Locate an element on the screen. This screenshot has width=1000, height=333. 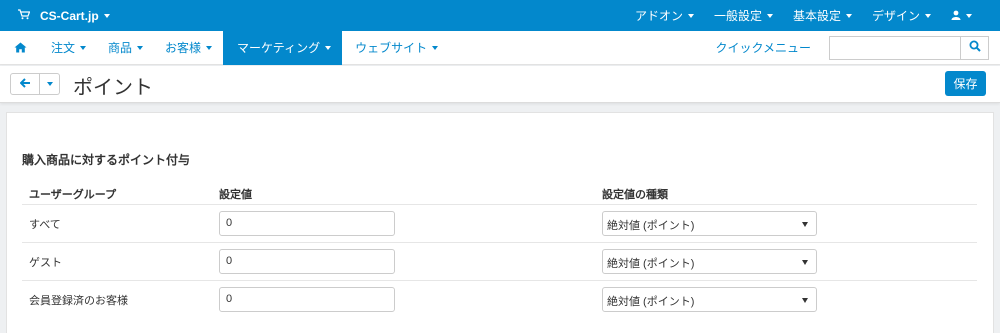
nav-customers: お客様 is located at coordinates (188, 48).